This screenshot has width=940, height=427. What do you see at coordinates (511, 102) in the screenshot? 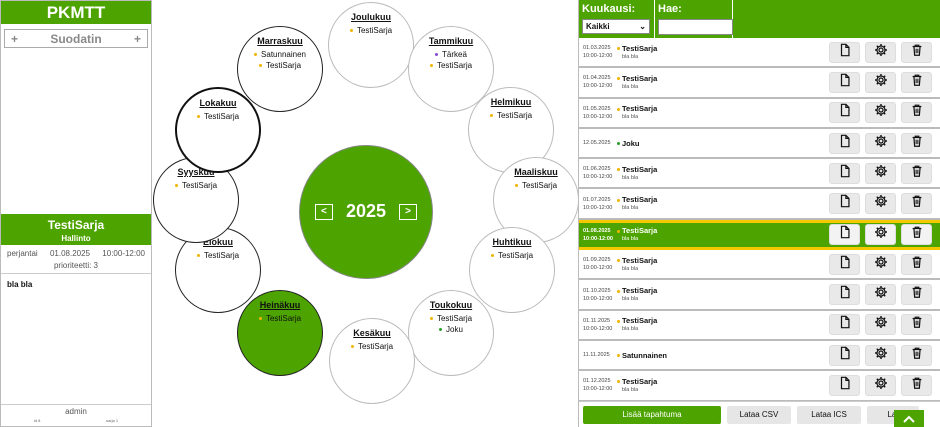
I see `month-name: Helmikuu` at bounding box center [511, 102].